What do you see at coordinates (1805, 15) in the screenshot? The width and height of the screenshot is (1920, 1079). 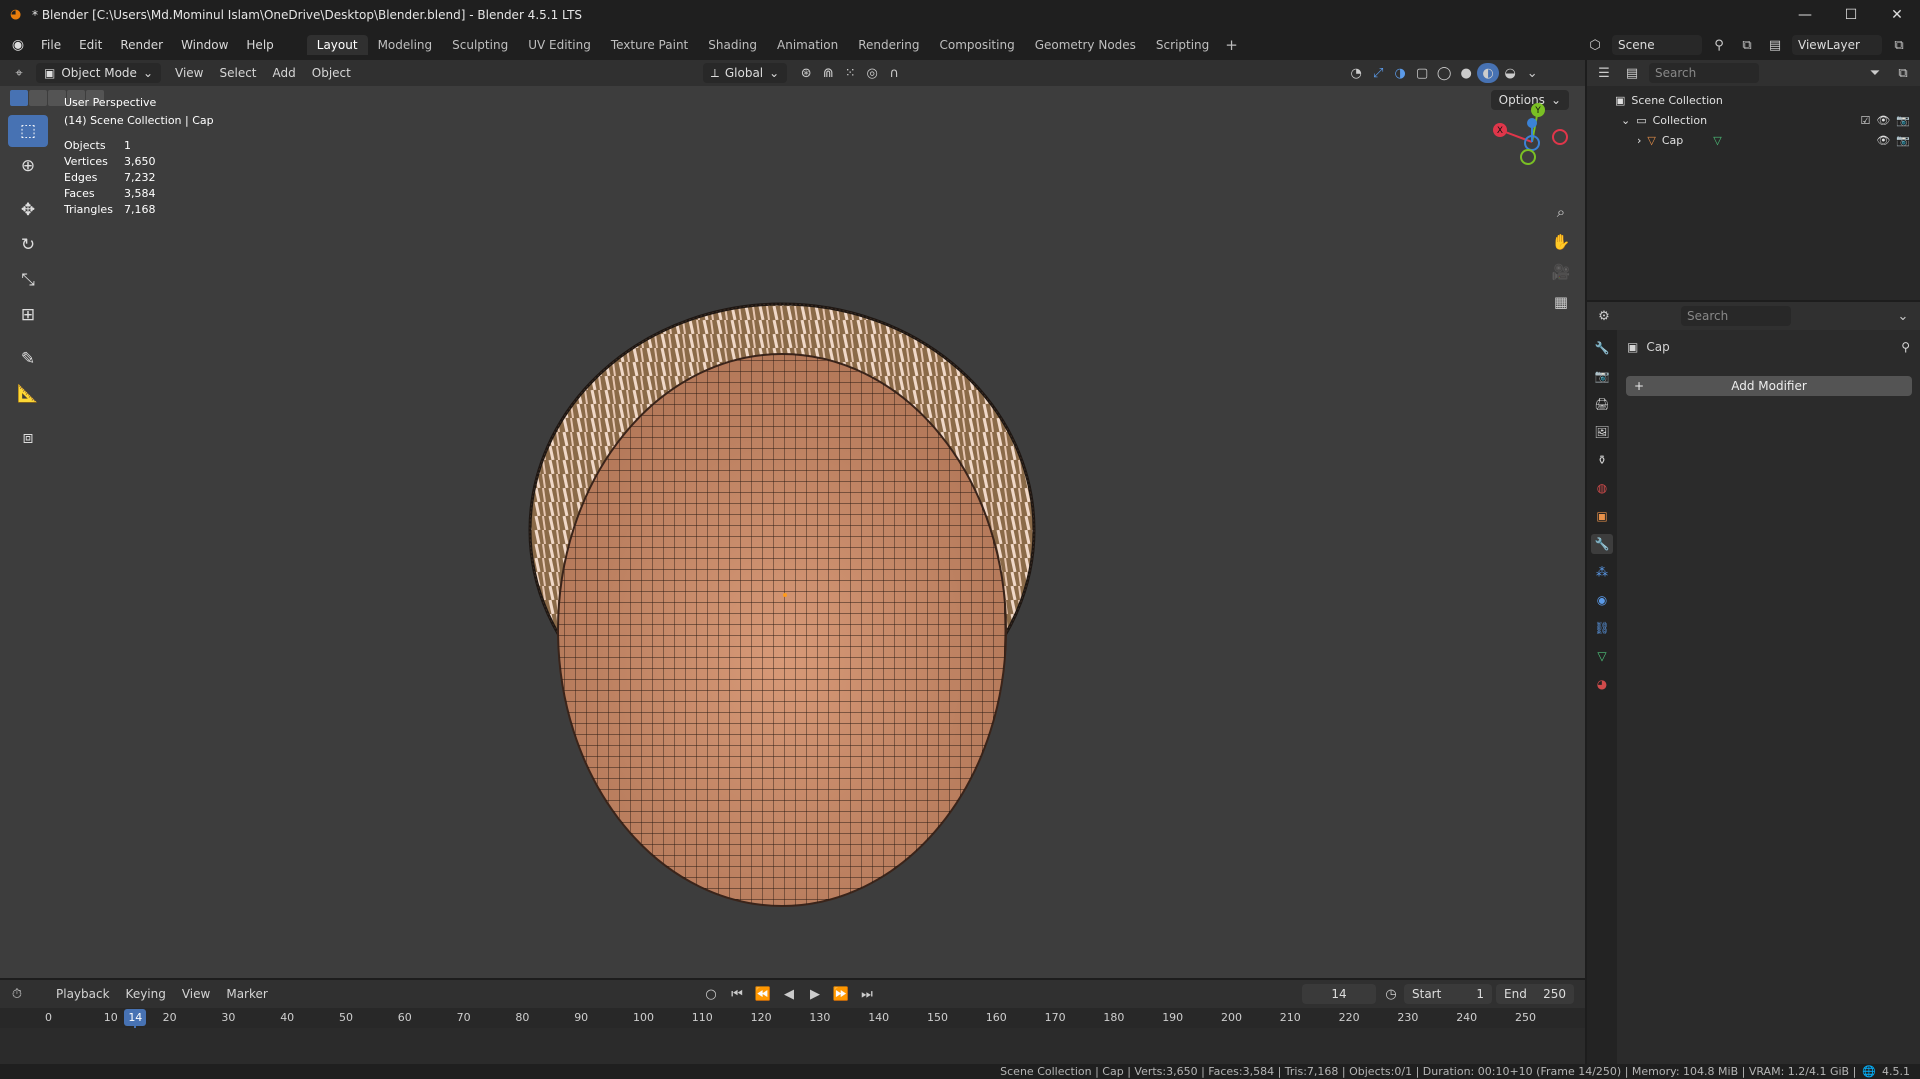 I see `minimize-button: —` at bounding box center [1805, 15].